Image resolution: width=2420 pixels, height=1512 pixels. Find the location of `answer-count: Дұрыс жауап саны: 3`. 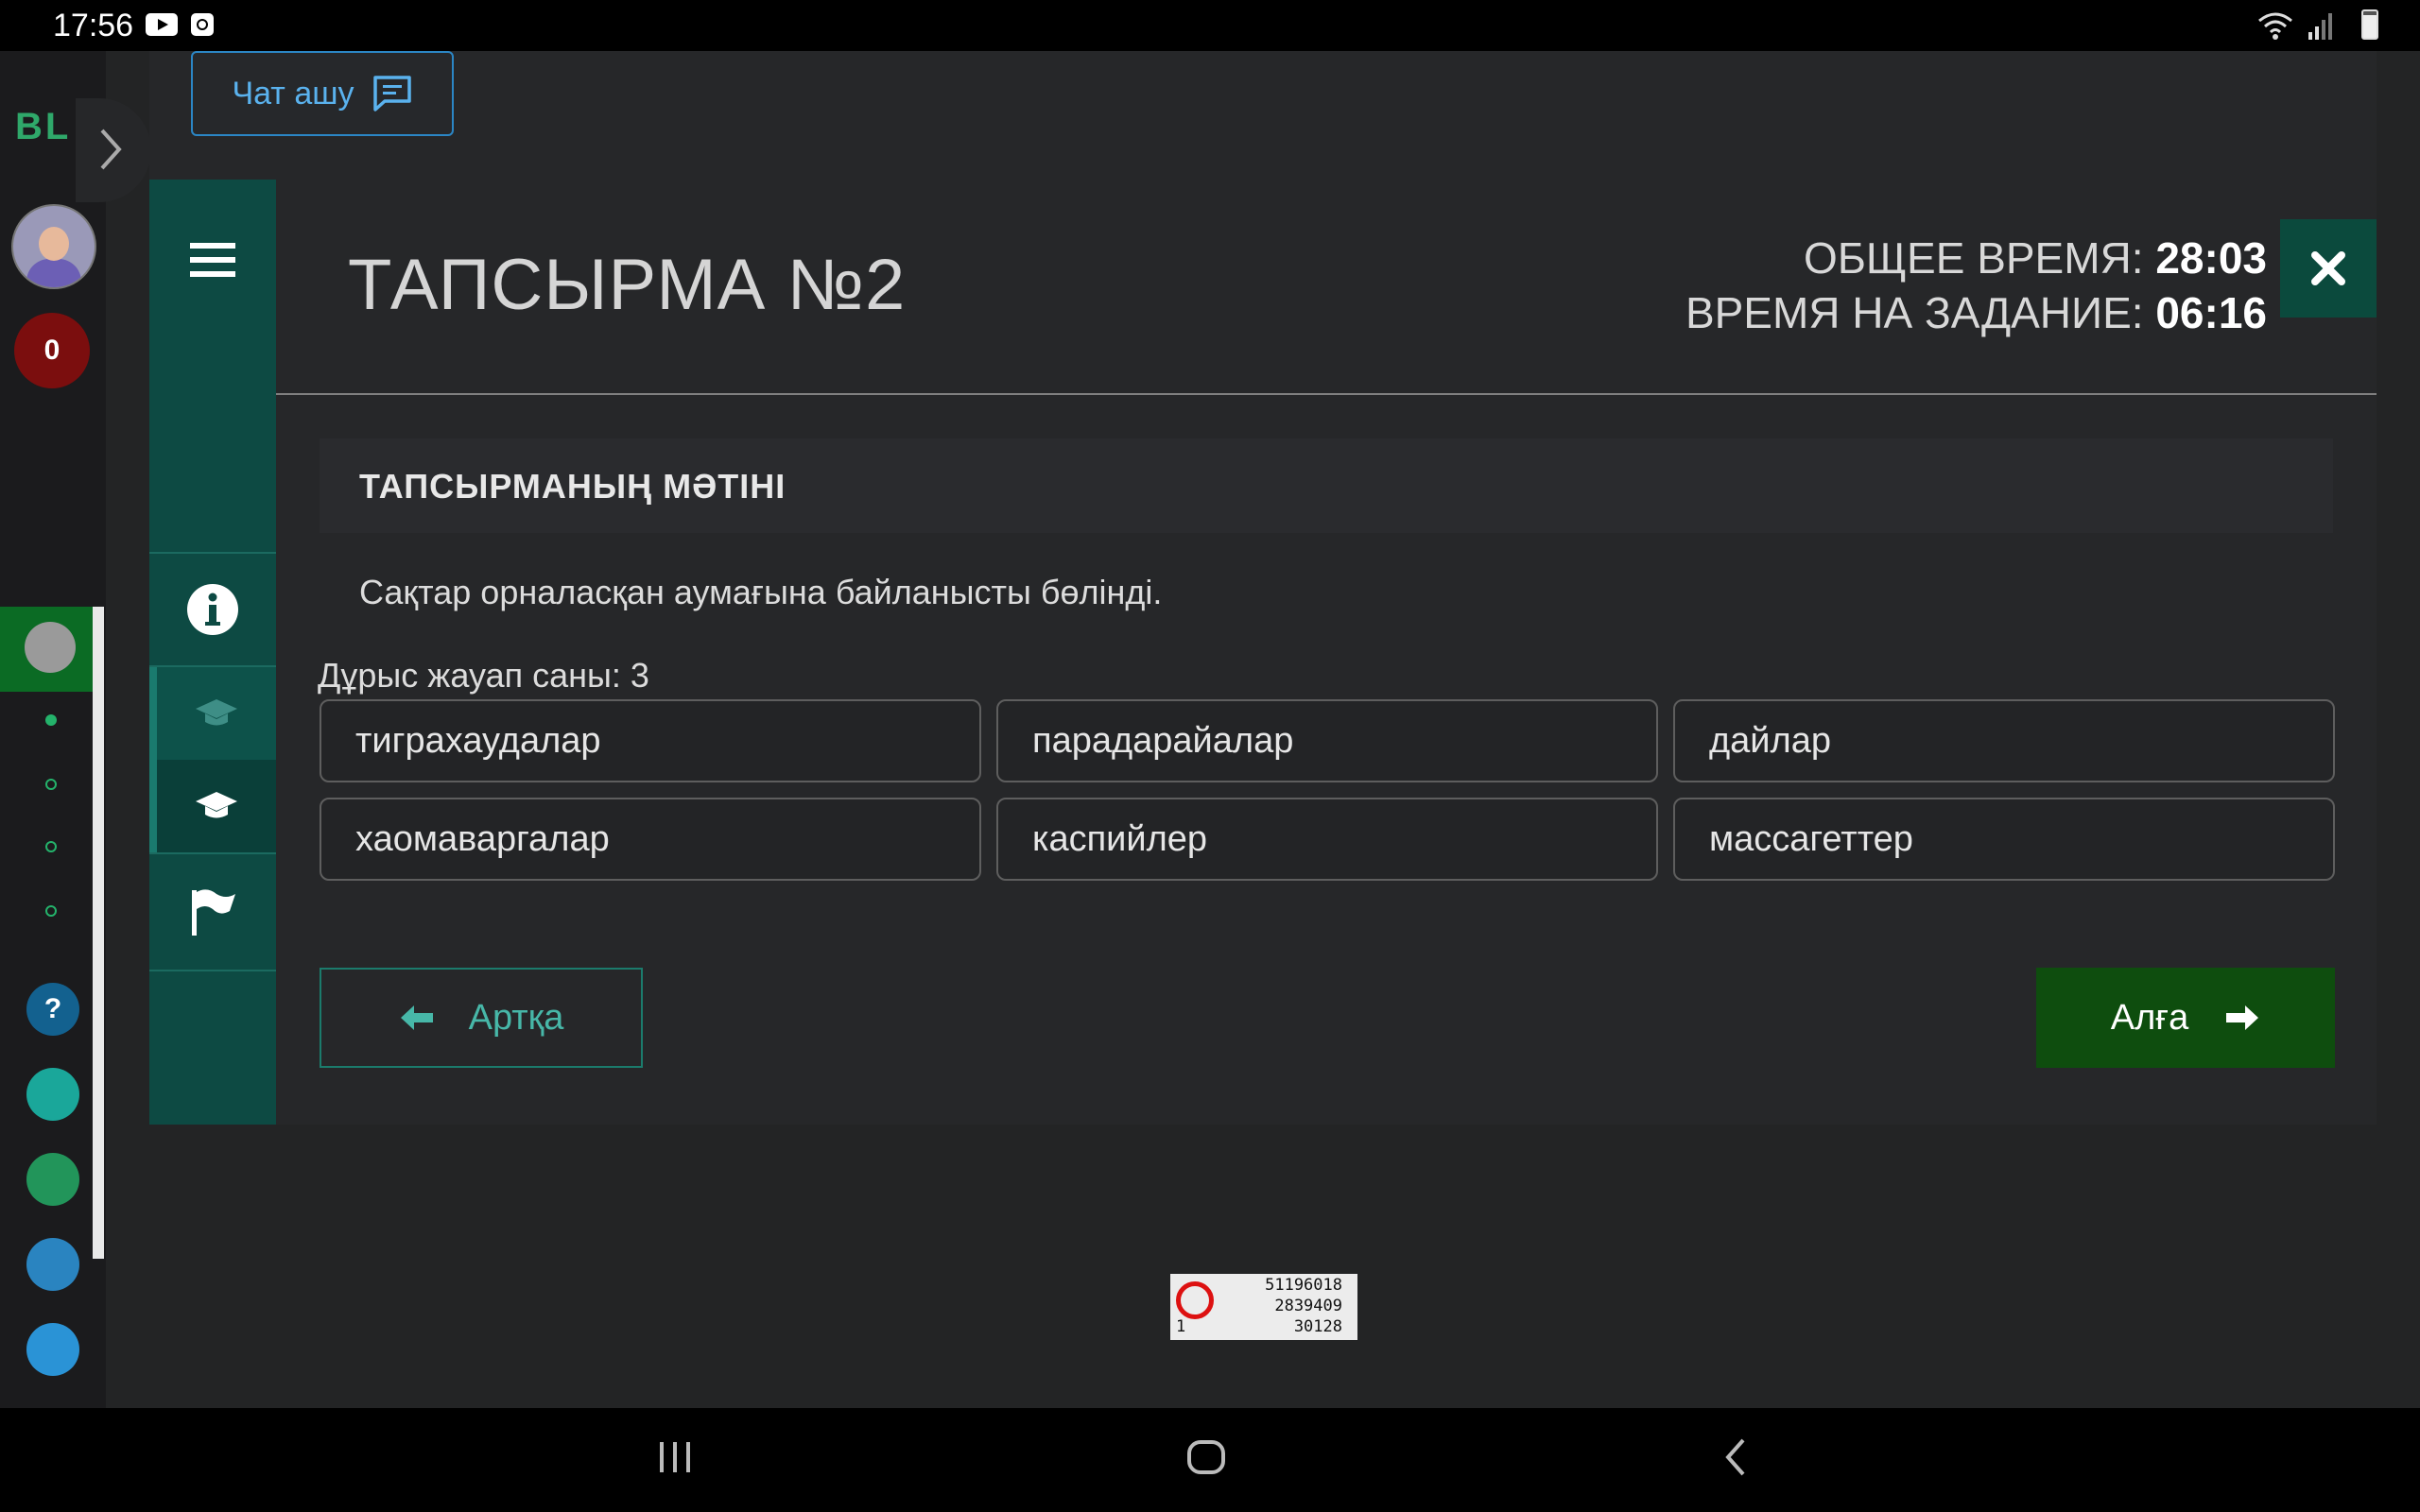

answer-count: Дұрыс жауап саны: 3 is located at coordinates (483, 675).